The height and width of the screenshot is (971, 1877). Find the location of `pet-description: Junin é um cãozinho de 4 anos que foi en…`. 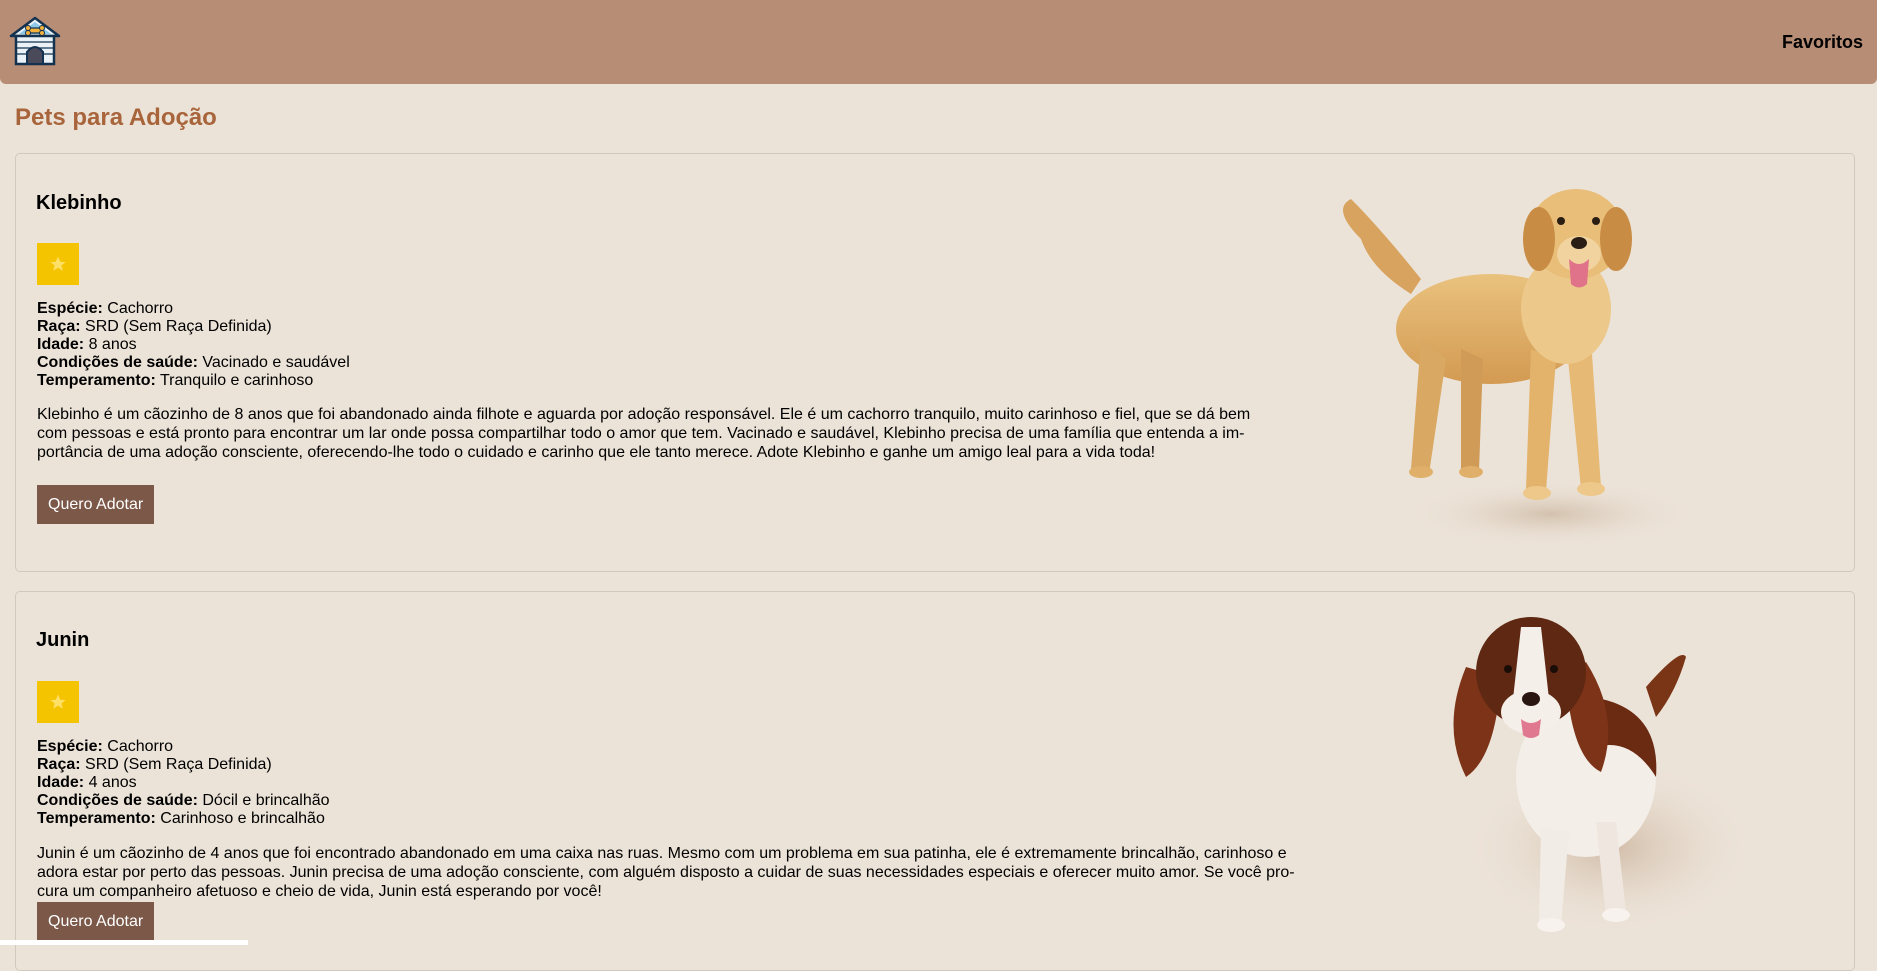

pet-description: Junin é um cãozinho de 4 anos que foi en… is located at coordinates (666, 872).